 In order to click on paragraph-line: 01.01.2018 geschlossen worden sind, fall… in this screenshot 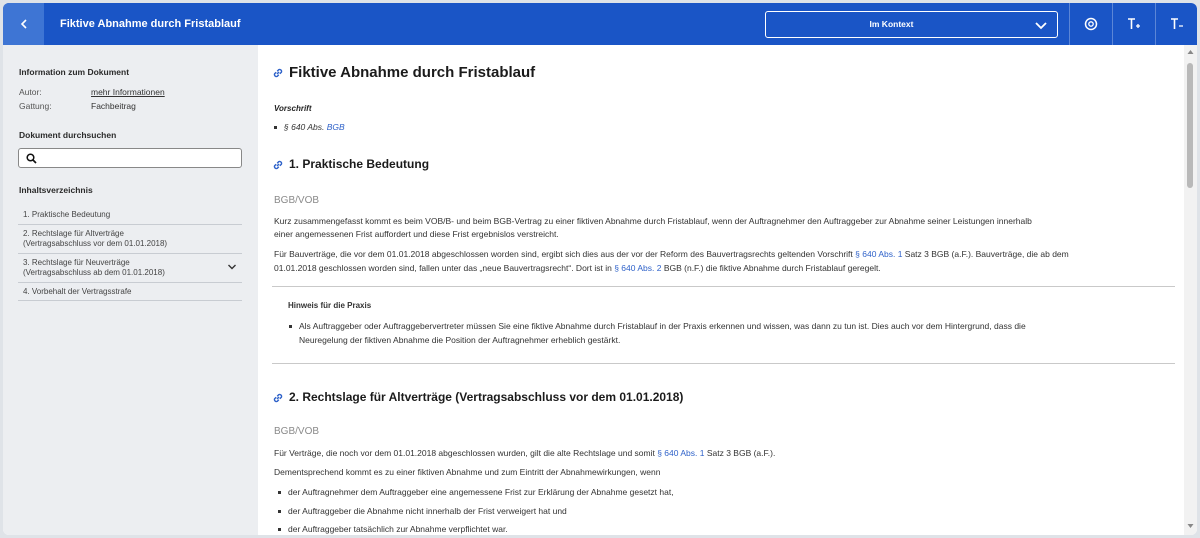, I will do `click(577, 268)`.